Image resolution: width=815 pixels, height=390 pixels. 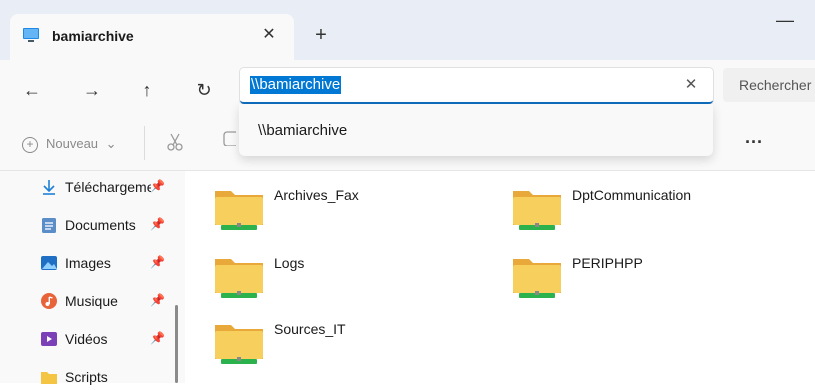 What do you see at coordinates (93, 36) in the screenshot?
I see `tab-title: bamiarchive` at bounding box center [93, 36].